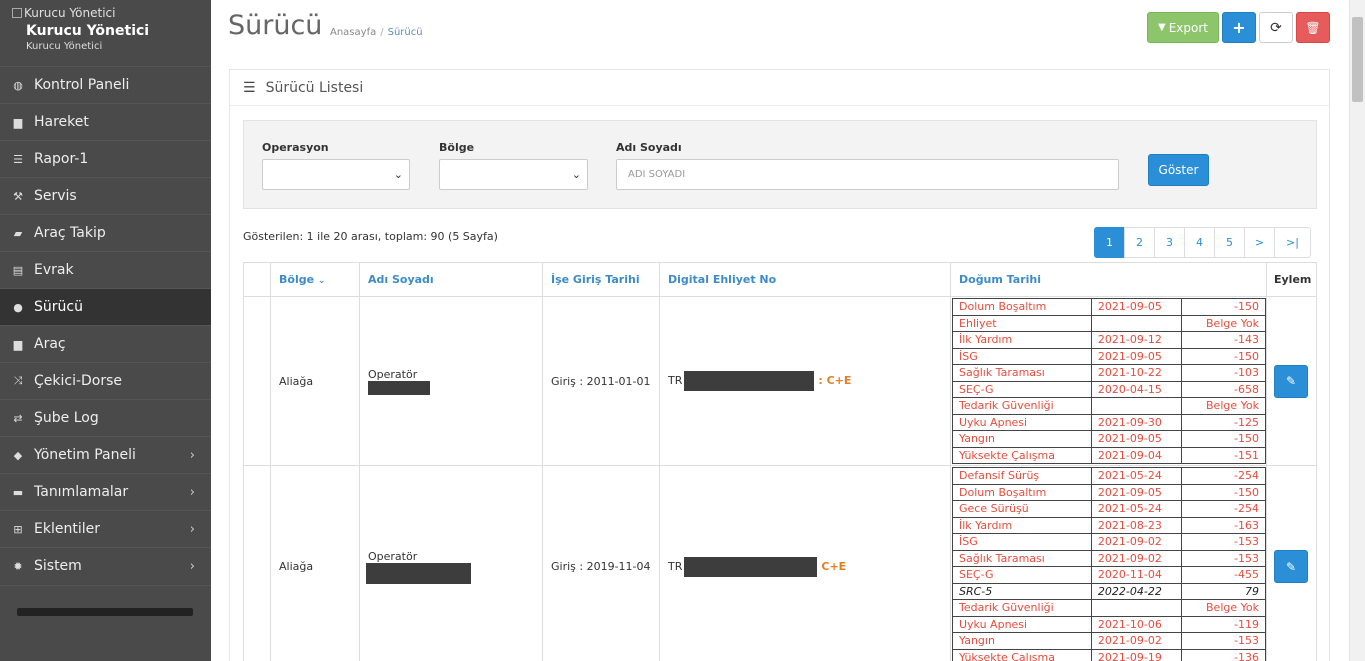 The height and width of the screenshot is (661, 1365). What do you see at coordinates (1136, 575) in the screenshot?
I see `document-date: 2020-11-04` at bounding box center [1136, 575].